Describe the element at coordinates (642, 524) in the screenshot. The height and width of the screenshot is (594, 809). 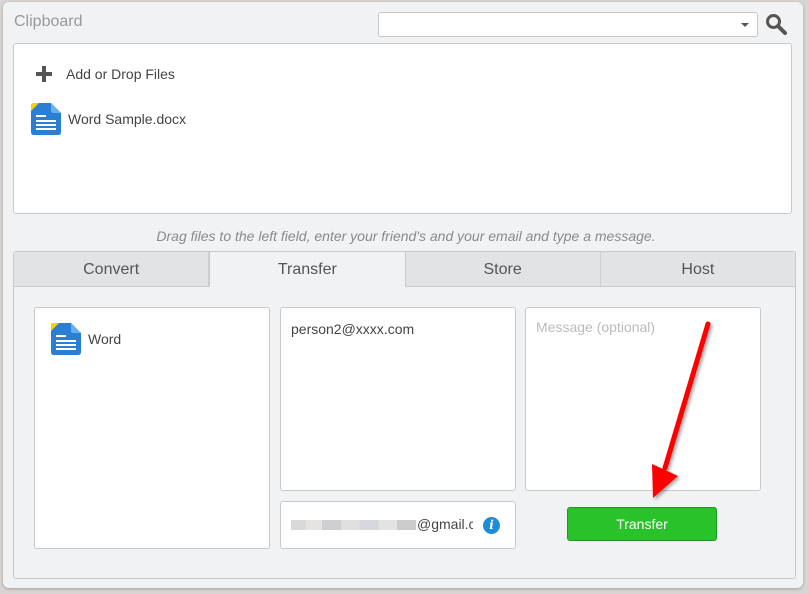
I see `transfer-button: Transfer` at that location.